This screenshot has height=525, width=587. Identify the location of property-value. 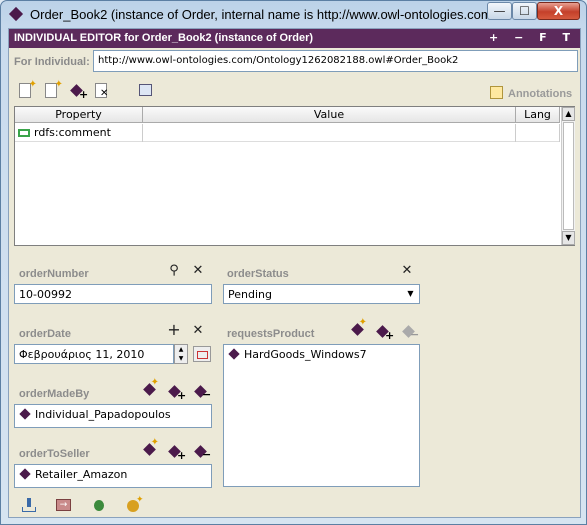
(329, 133).